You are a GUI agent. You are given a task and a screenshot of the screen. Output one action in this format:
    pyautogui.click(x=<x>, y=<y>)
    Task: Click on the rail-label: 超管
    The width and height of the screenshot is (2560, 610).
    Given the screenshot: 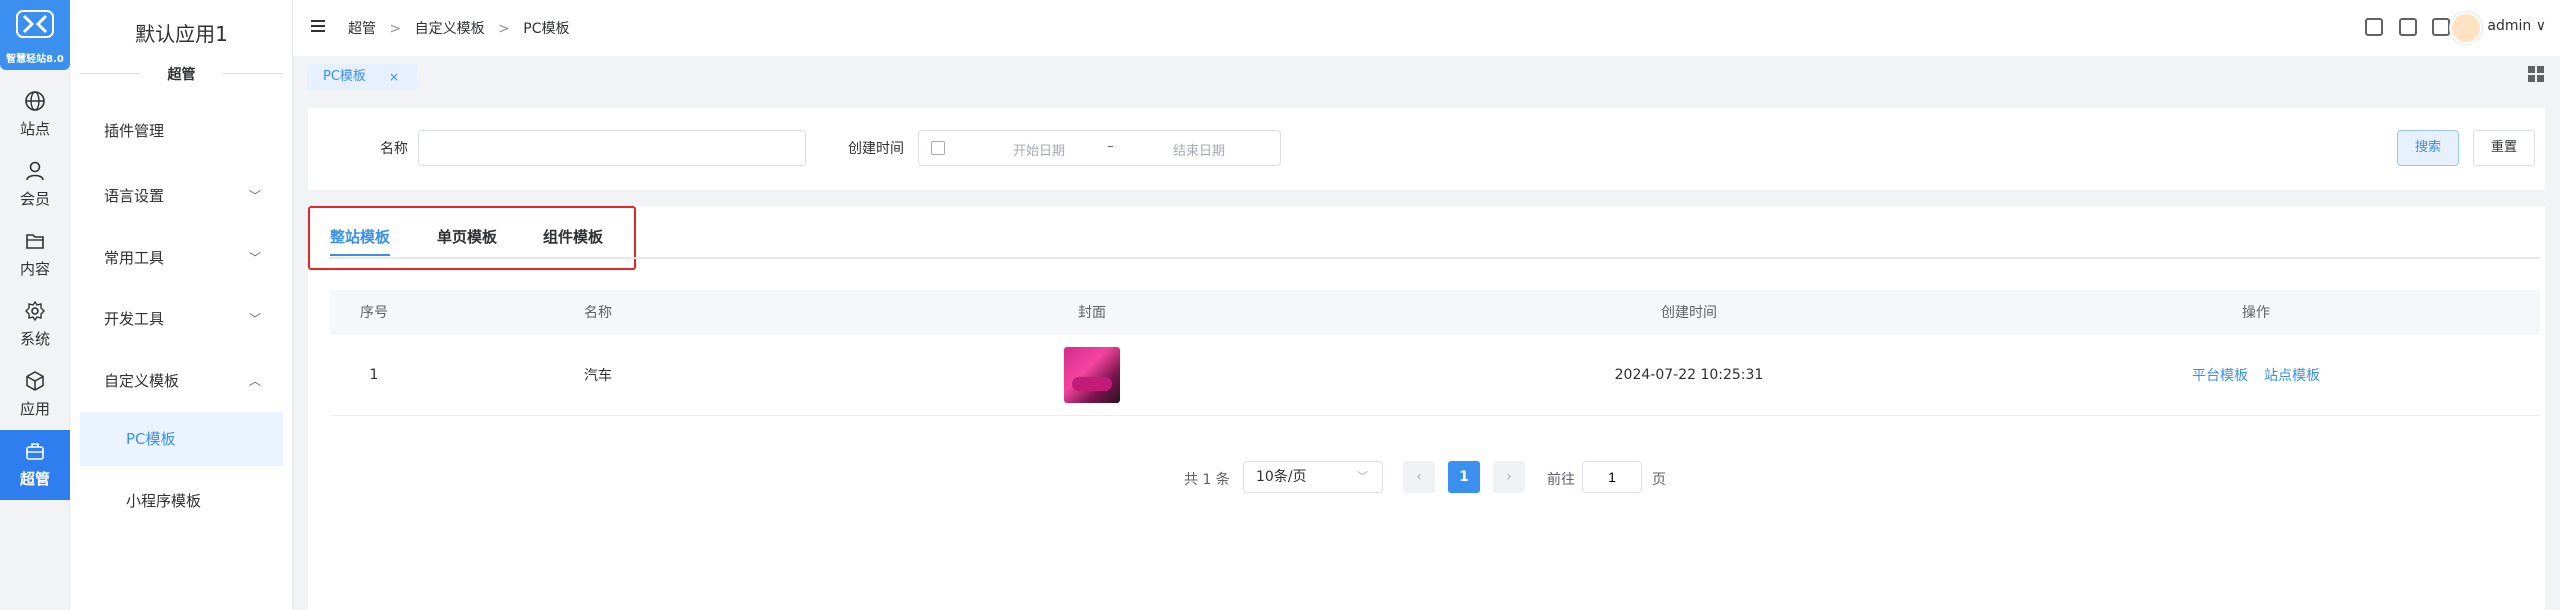 What is the action you would take?
    pyautogui.click(x=34, y=479)
    